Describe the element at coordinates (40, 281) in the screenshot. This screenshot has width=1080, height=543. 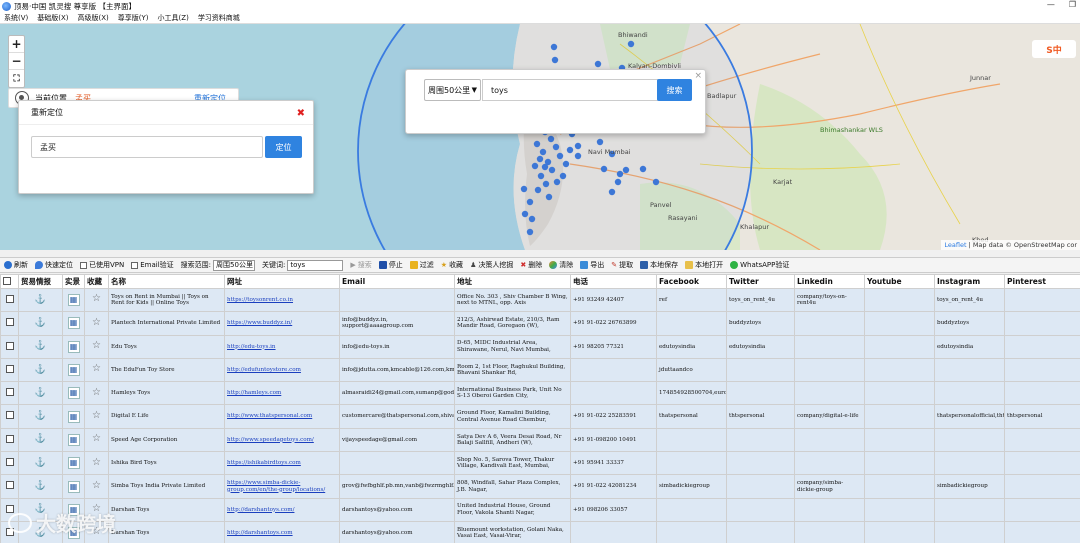
I see `col-trade-intel: 贸易情报` at that location.